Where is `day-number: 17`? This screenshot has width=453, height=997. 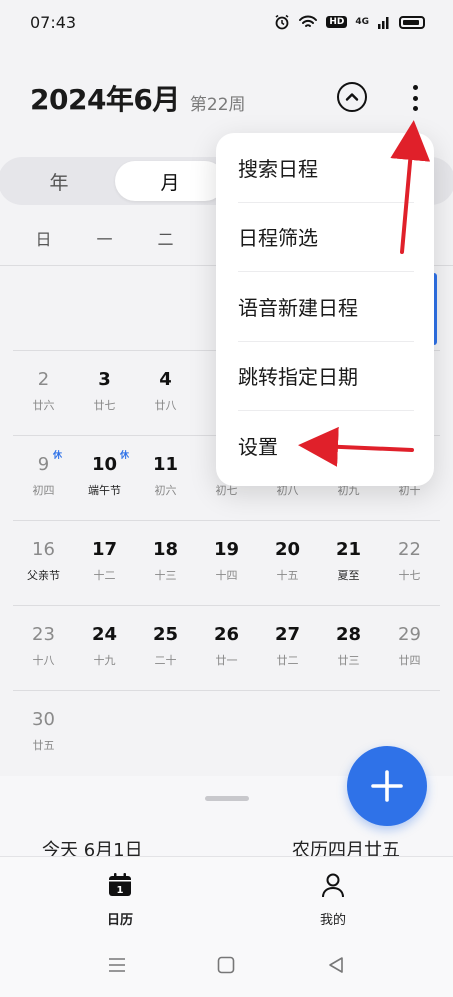
day-number: 17 is located at coordinates (104, 549).